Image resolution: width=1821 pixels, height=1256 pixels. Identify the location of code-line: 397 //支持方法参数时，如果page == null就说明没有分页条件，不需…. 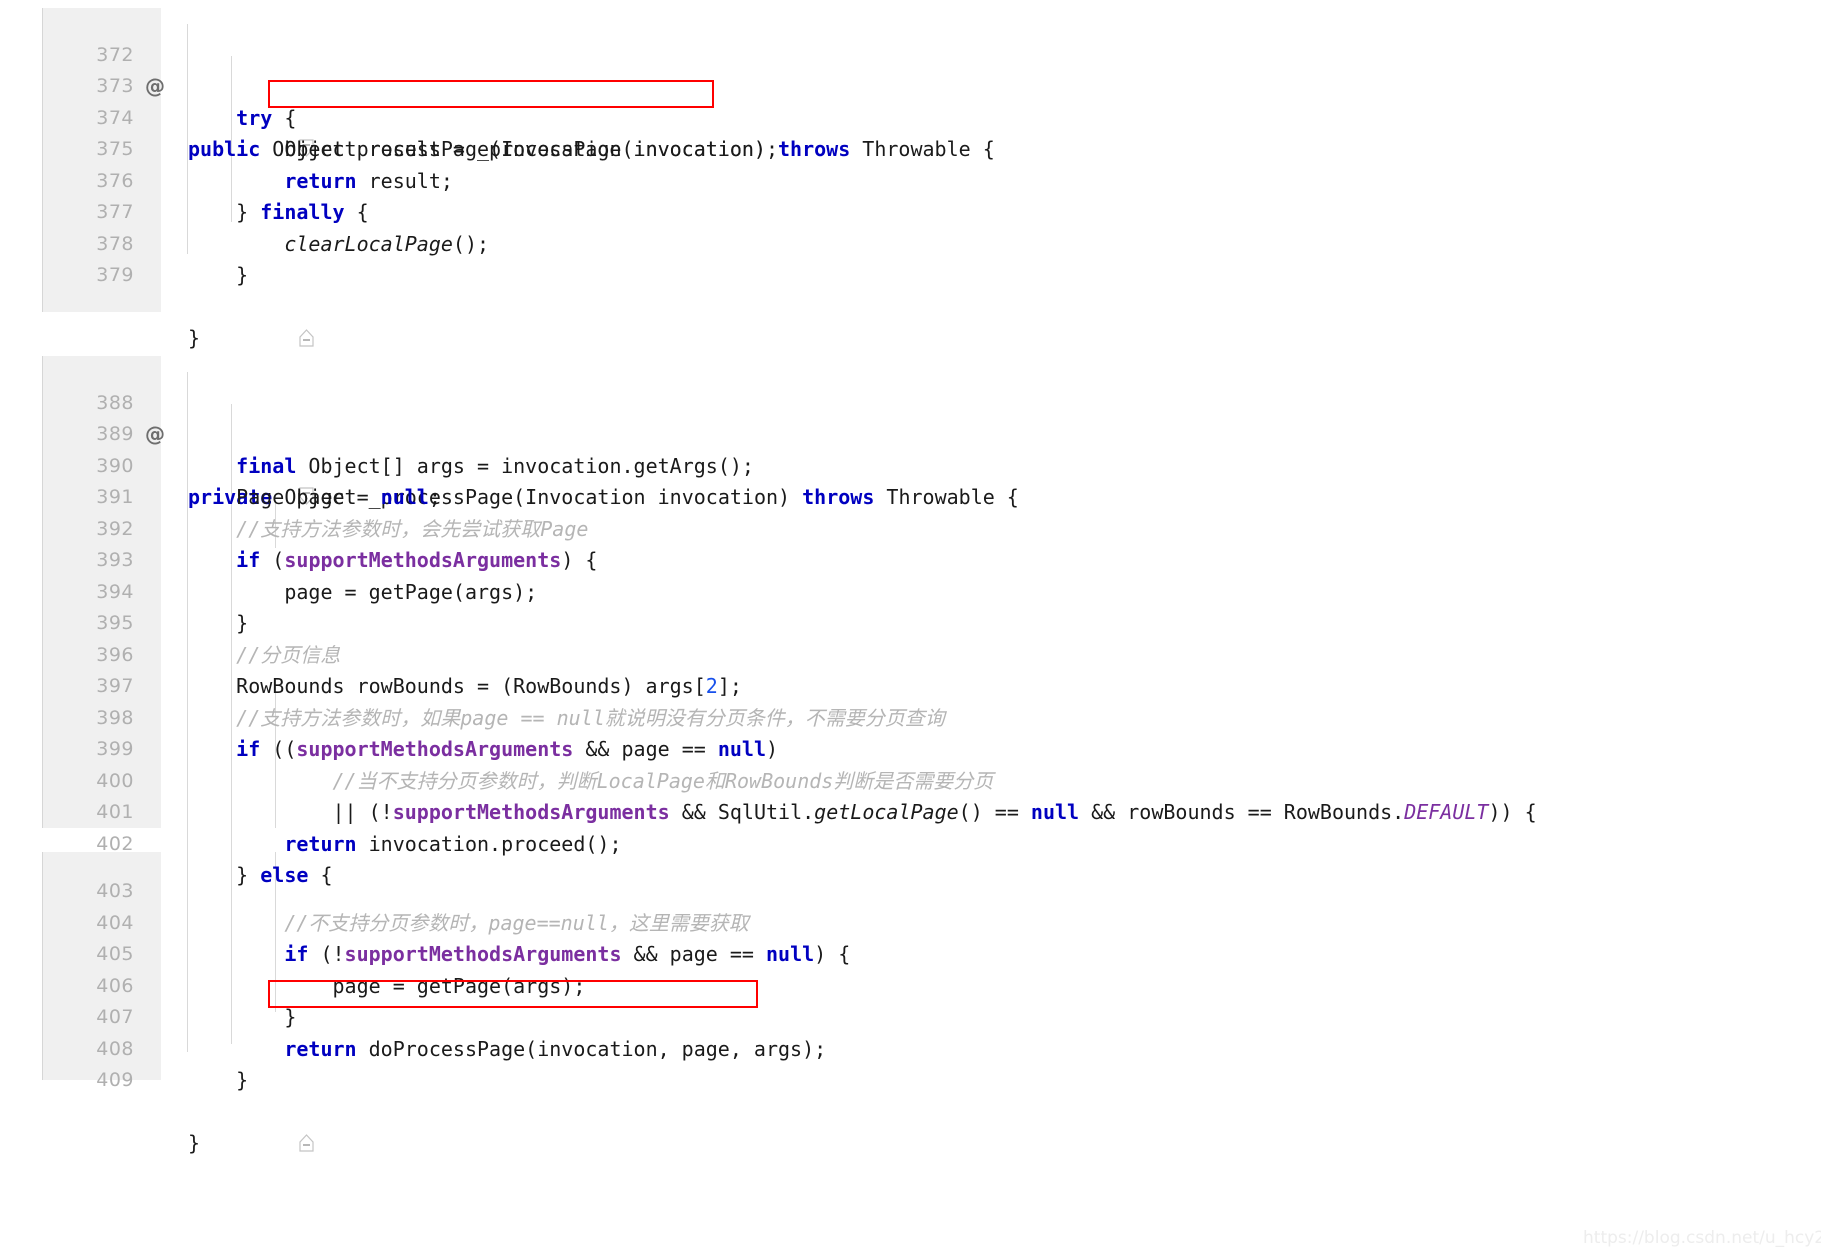
(910, 685).